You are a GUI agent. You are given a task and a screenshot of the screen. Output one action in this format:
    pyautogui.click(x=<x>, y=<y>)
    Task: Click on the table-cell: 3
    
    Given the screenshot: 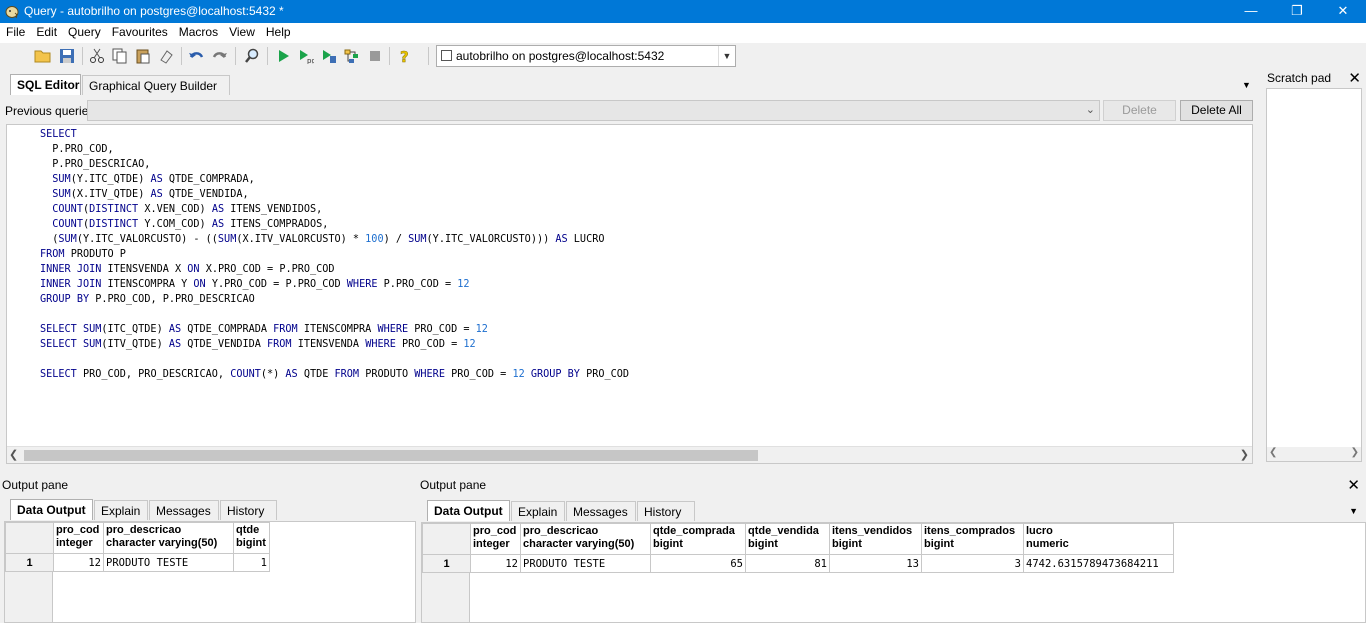 What is the action you would take?
    pyautogui.click(x=972, y=563)
    